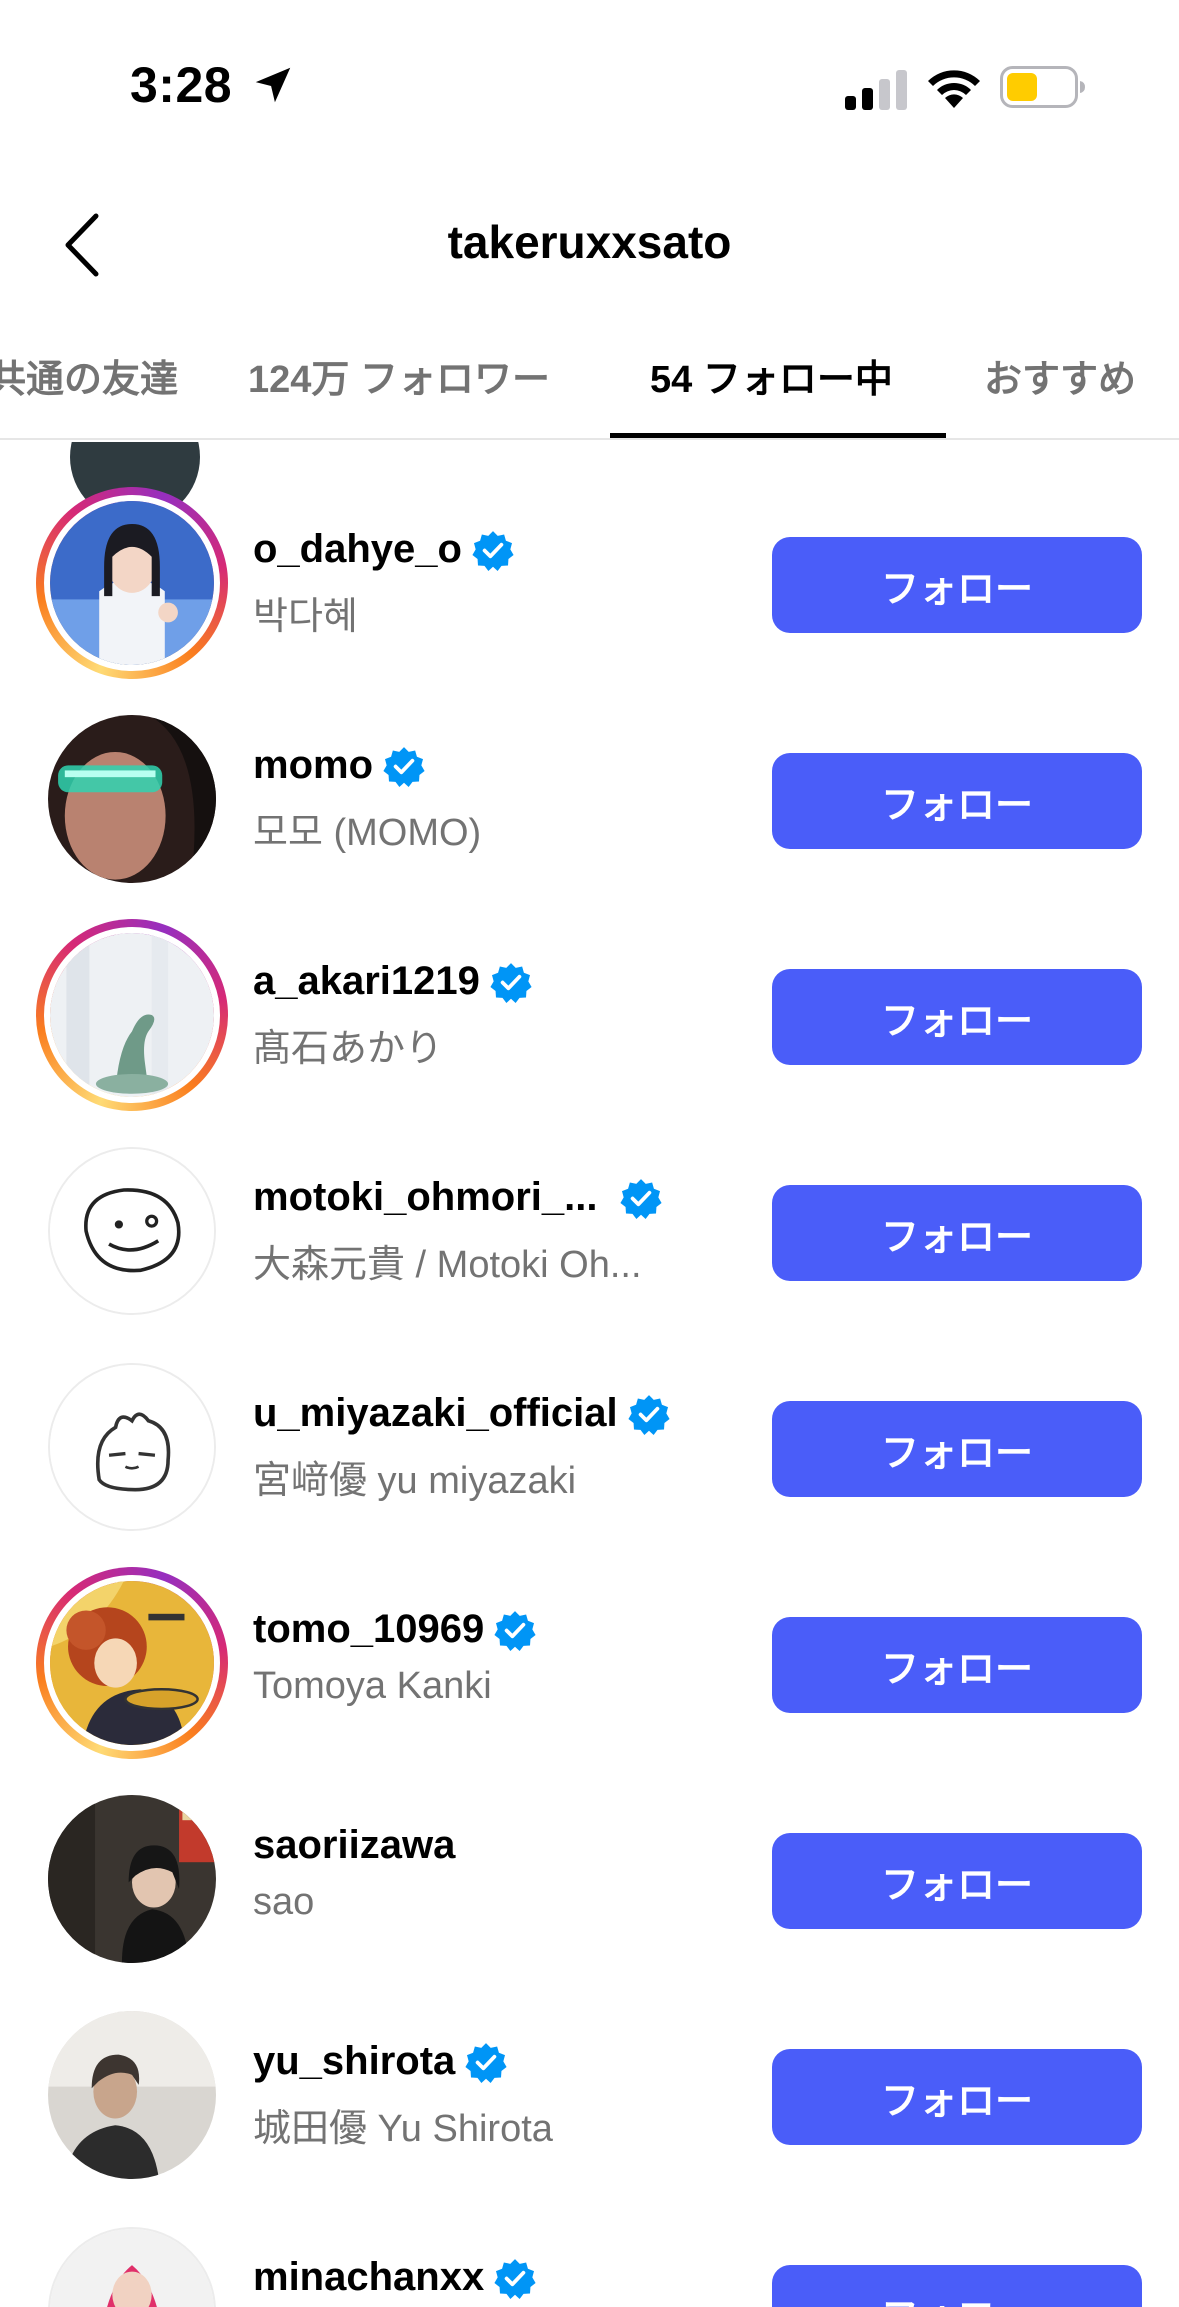 This screenshot has height=2307, width=1179. What do you see at coordinates (399, 375) in the screenshot?
I see `tab-followers: 124万 フォロワー` at bounding box center [399, 375].